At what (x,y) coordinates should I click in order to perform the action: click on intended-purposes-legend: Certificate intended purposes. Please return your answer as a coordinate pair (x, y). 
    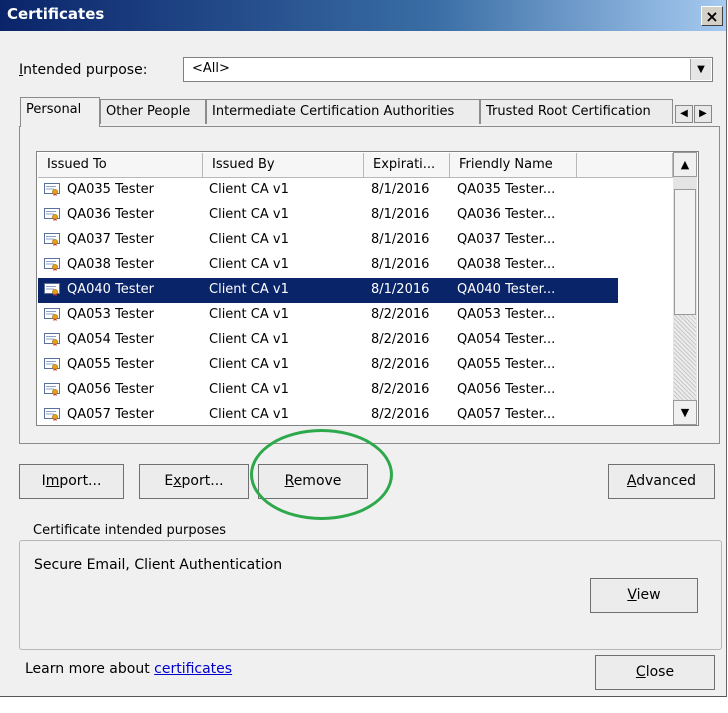
    Looking at the image, I should click on (130, 530).